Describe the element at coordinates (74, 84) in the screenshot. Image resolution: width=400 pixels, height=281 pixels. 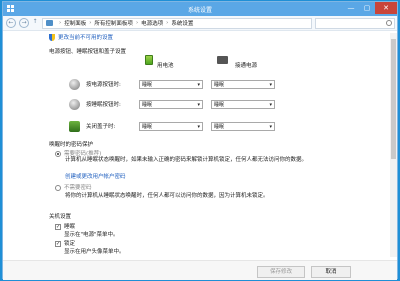
I see `power-button-icon` at that location.